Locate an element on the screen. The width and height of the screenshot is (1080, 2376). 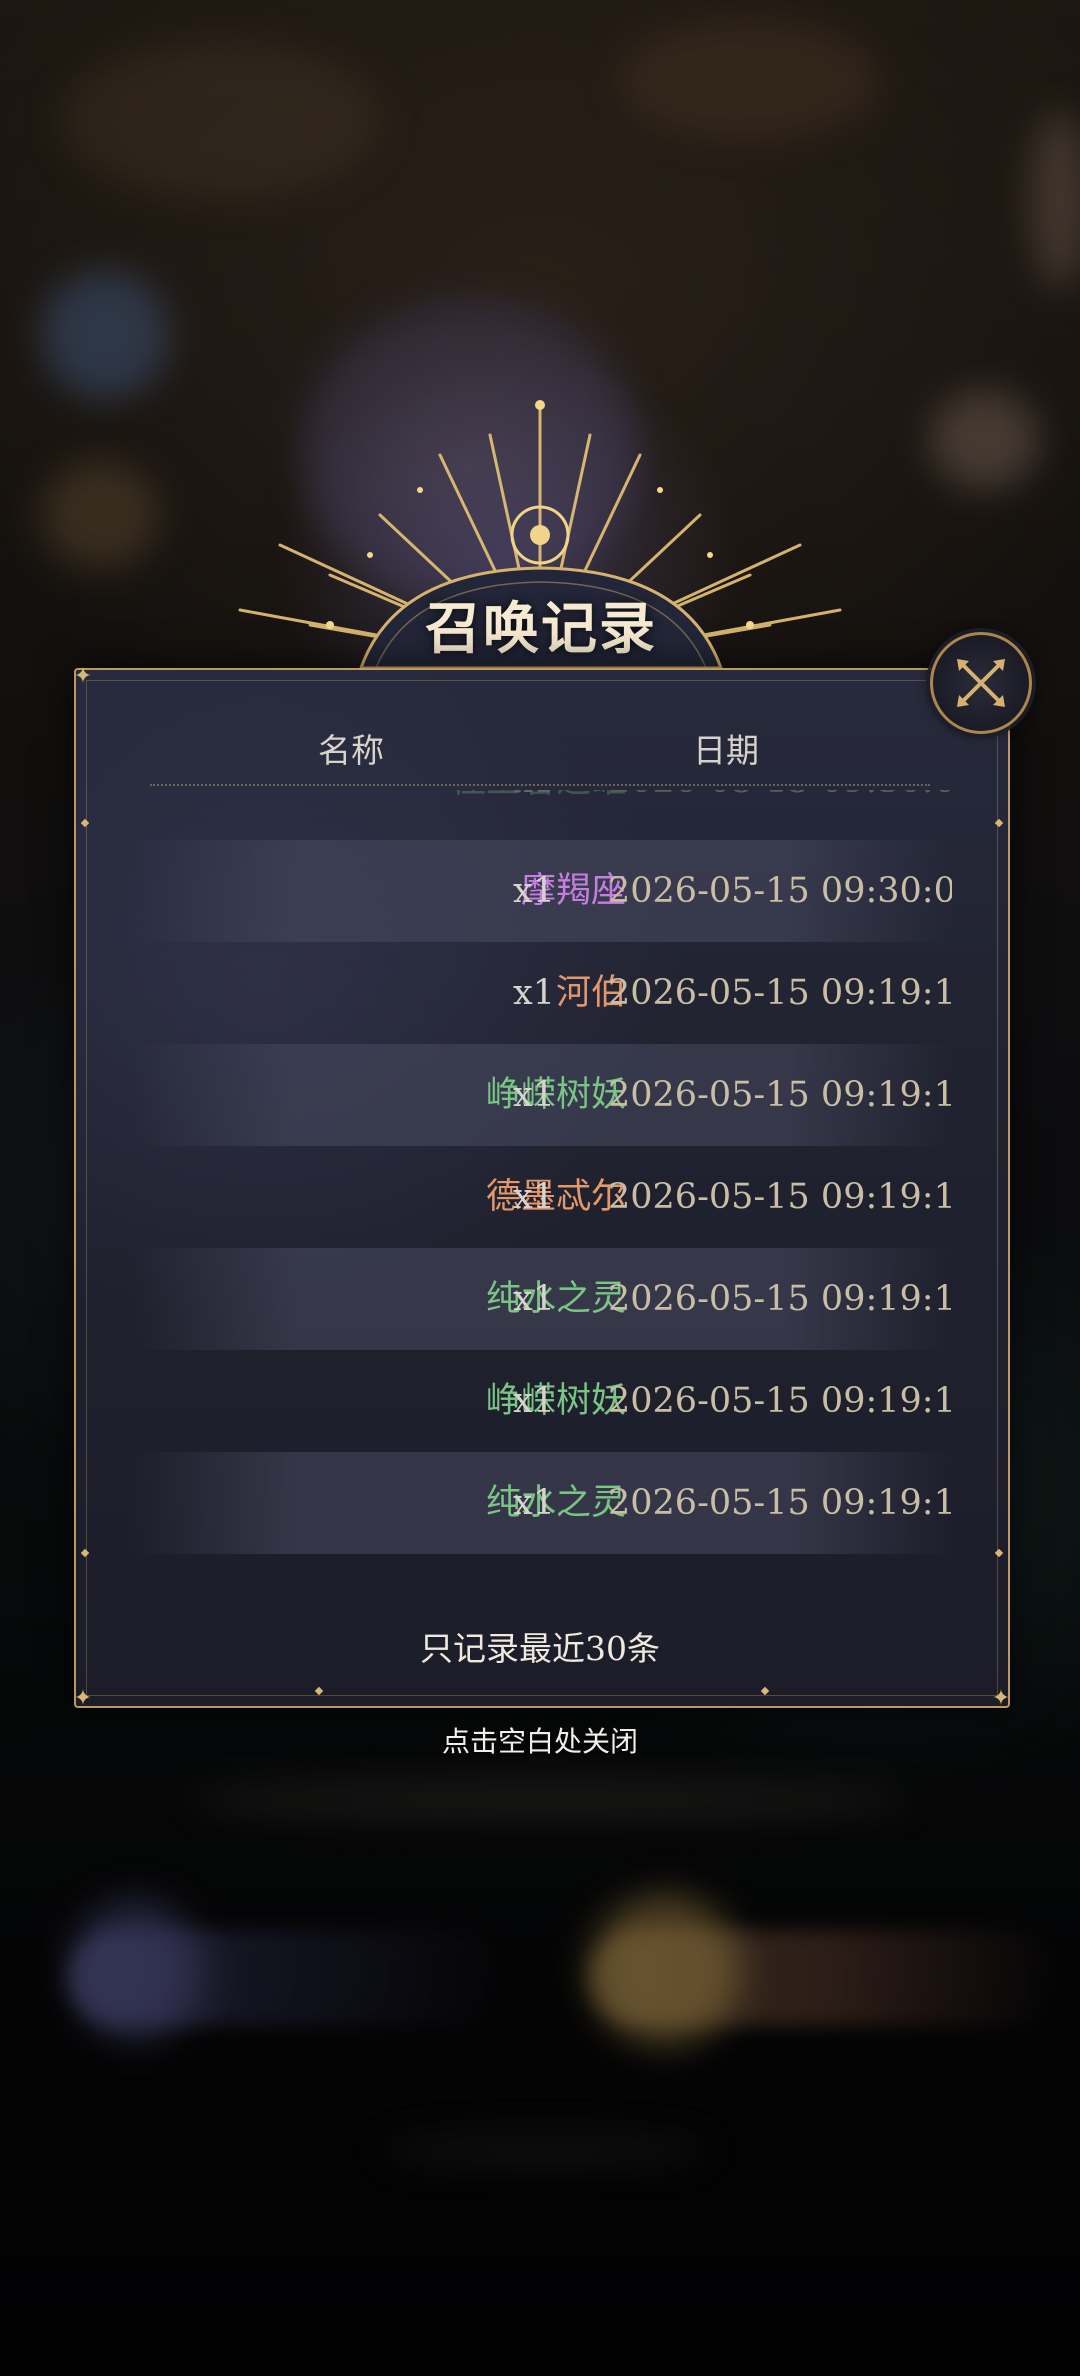
column-header-name: 名称 is located at coordinates (351, 750).